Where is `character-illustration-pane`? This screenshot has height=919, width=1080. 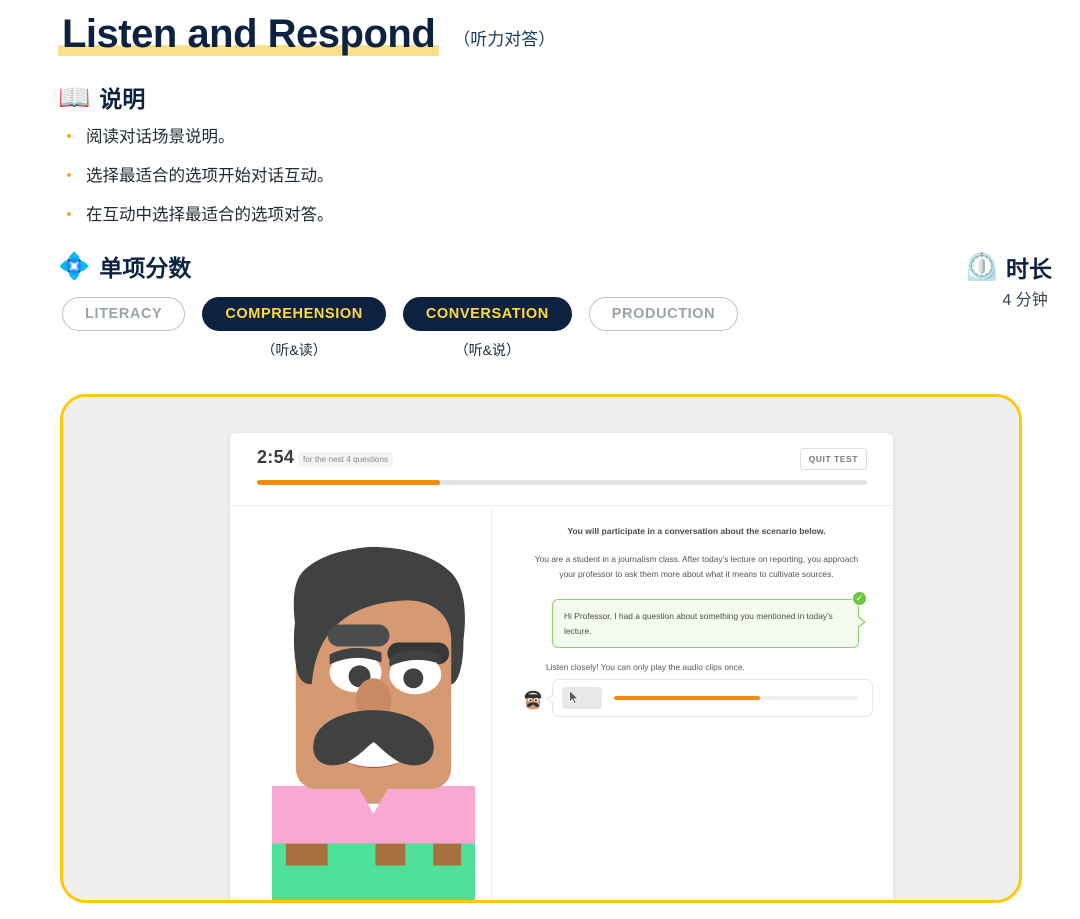 character-illustration-pane is located at coordinates (374, 704).